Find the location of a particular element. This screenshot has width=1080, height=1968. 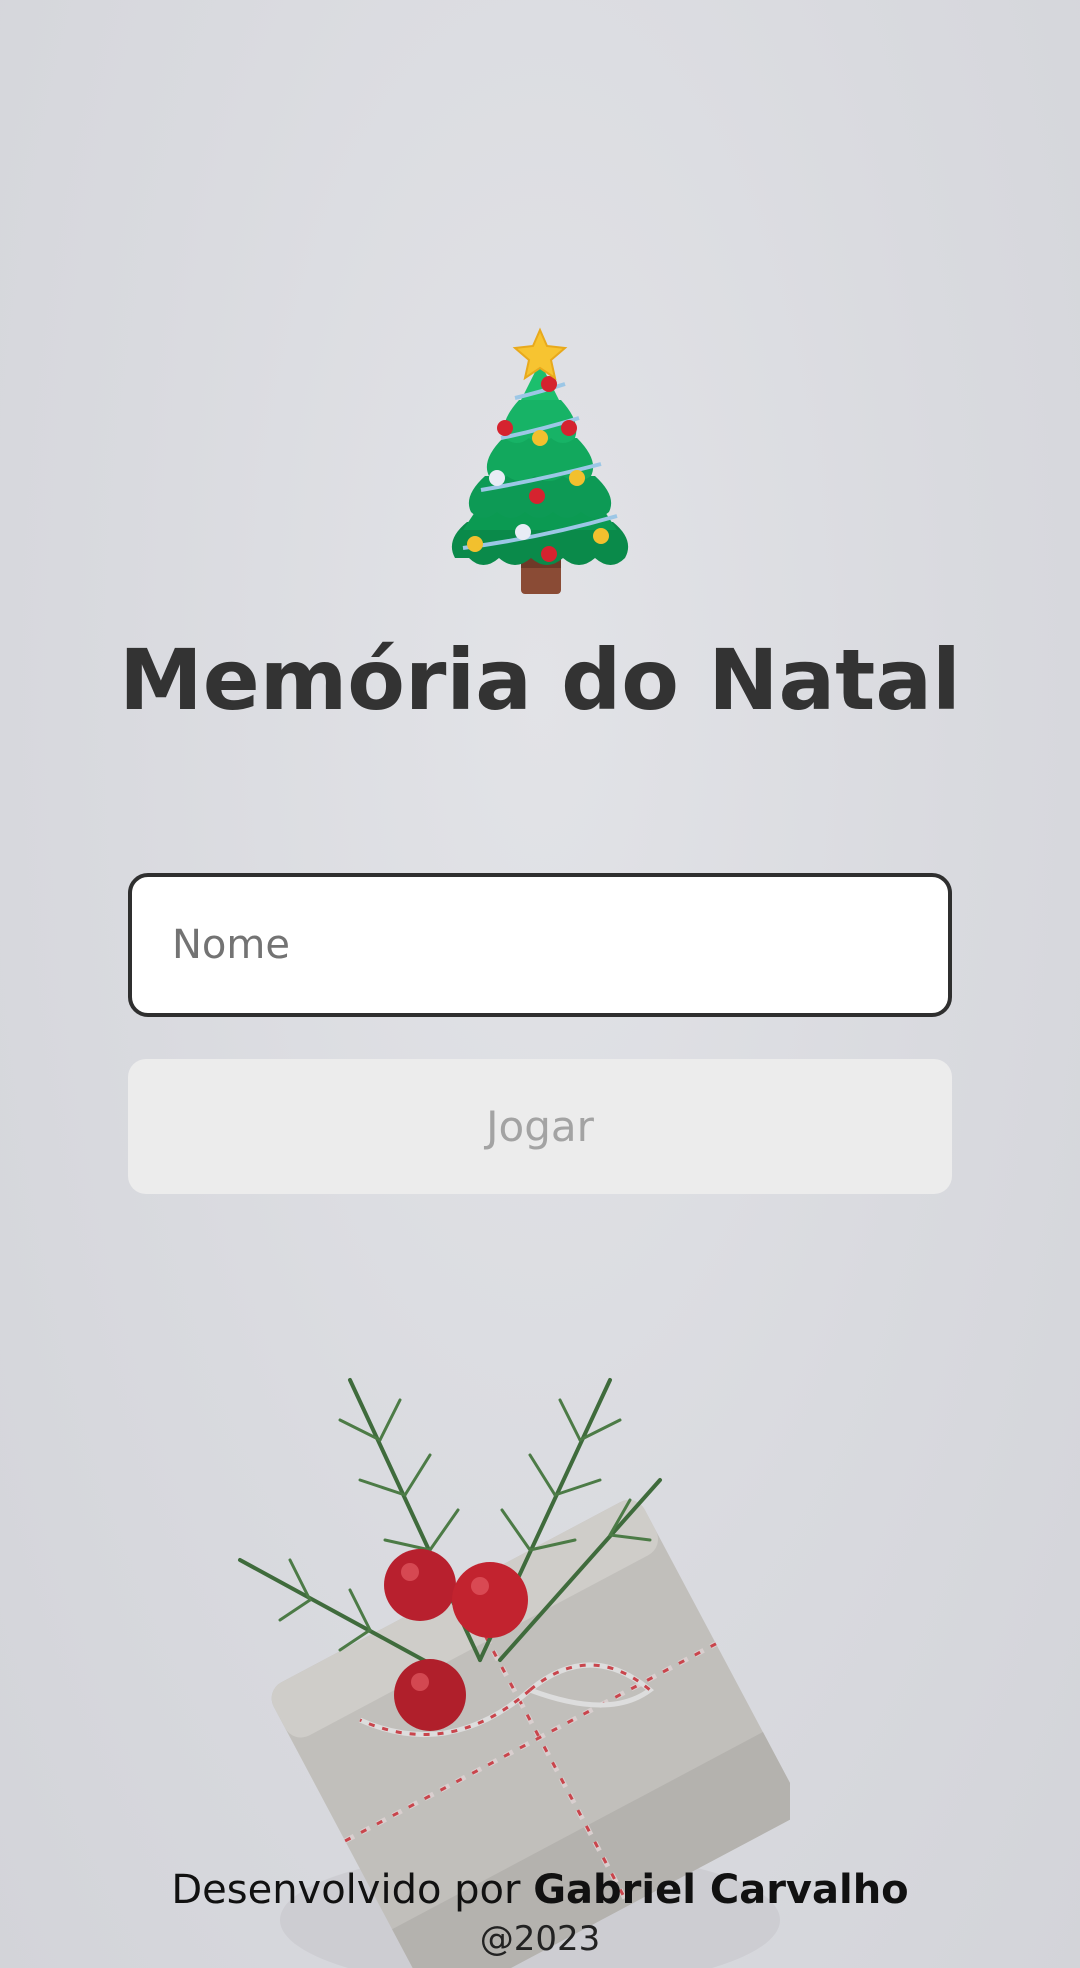

play-button: Jogar is located at coordinates (540, 1126).